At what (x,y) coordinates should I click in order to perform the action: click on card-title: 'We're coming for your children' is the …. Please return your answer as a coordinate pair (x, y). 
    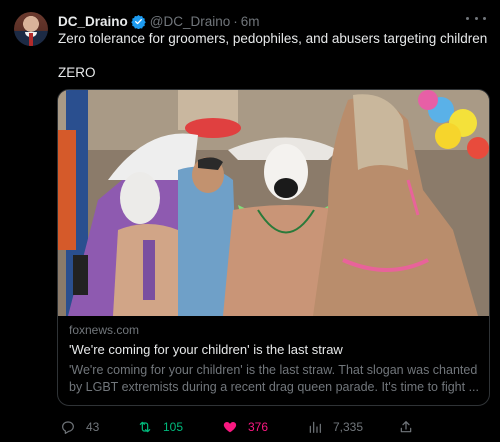
    Looking at the image, I should click on (206, 349).